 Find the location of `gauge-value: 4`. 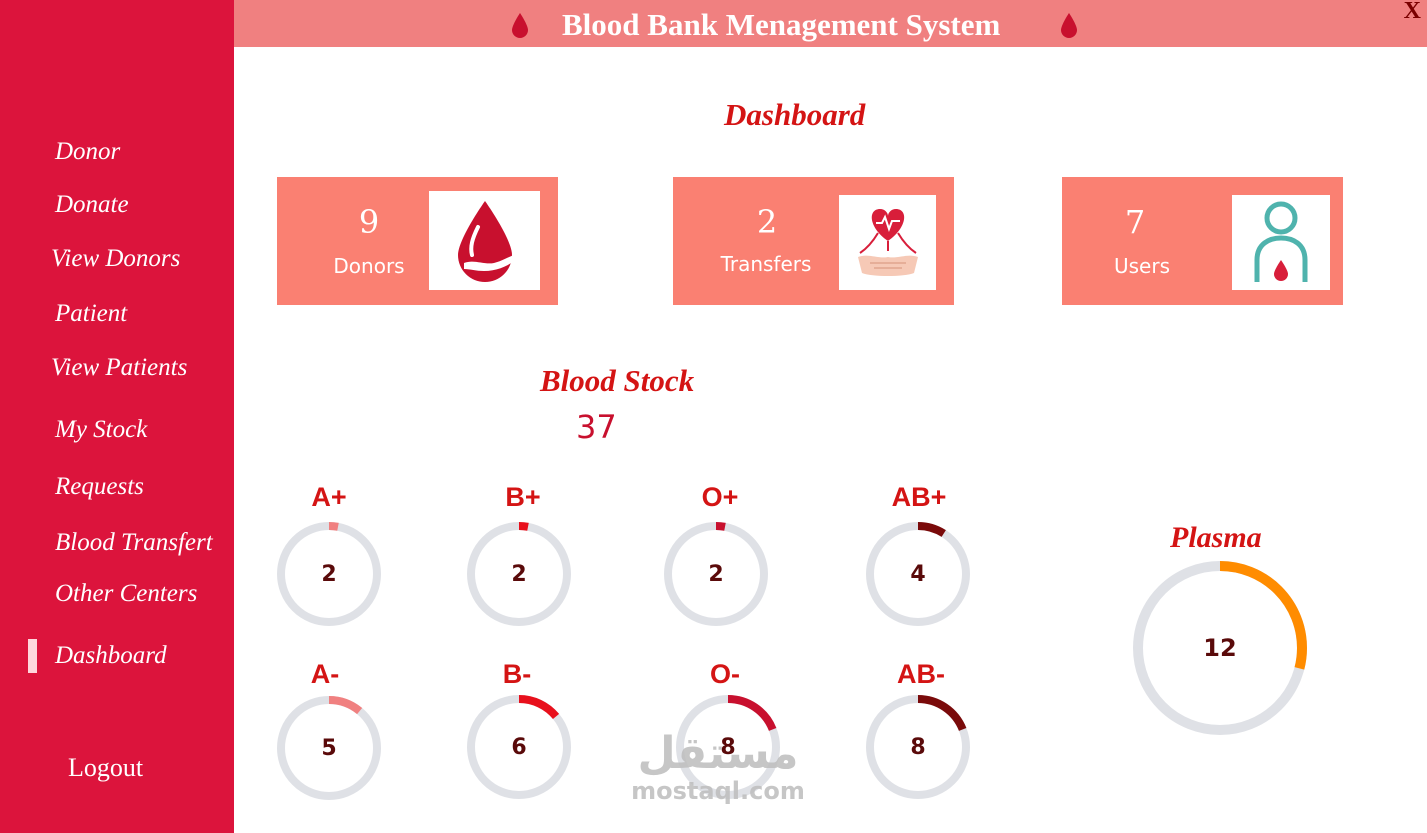

gauge-value: 4 is located at coordinates (918, 574).